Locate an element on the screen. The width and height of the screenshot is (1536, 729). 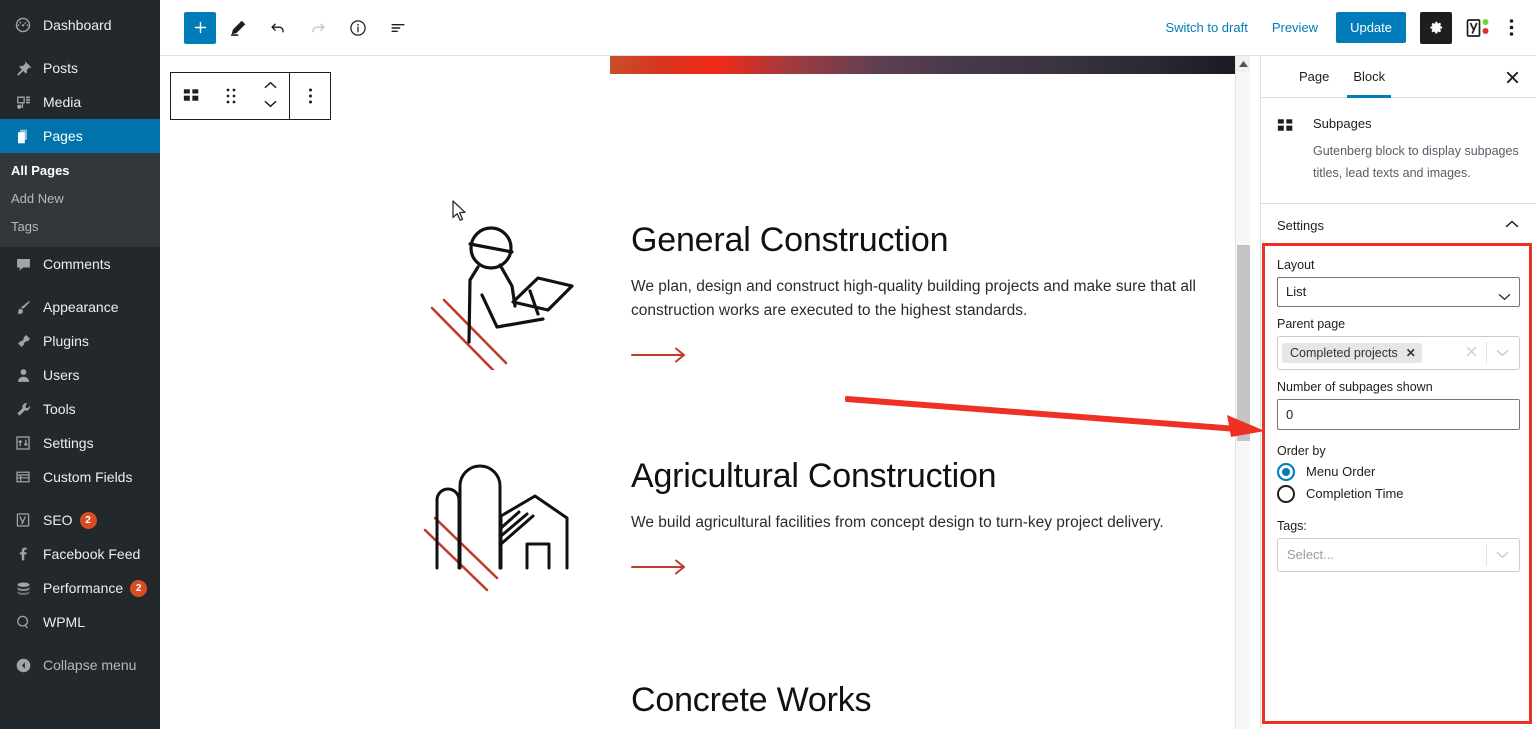
scrollbar-thumb is located at coordinates (1243, 343).